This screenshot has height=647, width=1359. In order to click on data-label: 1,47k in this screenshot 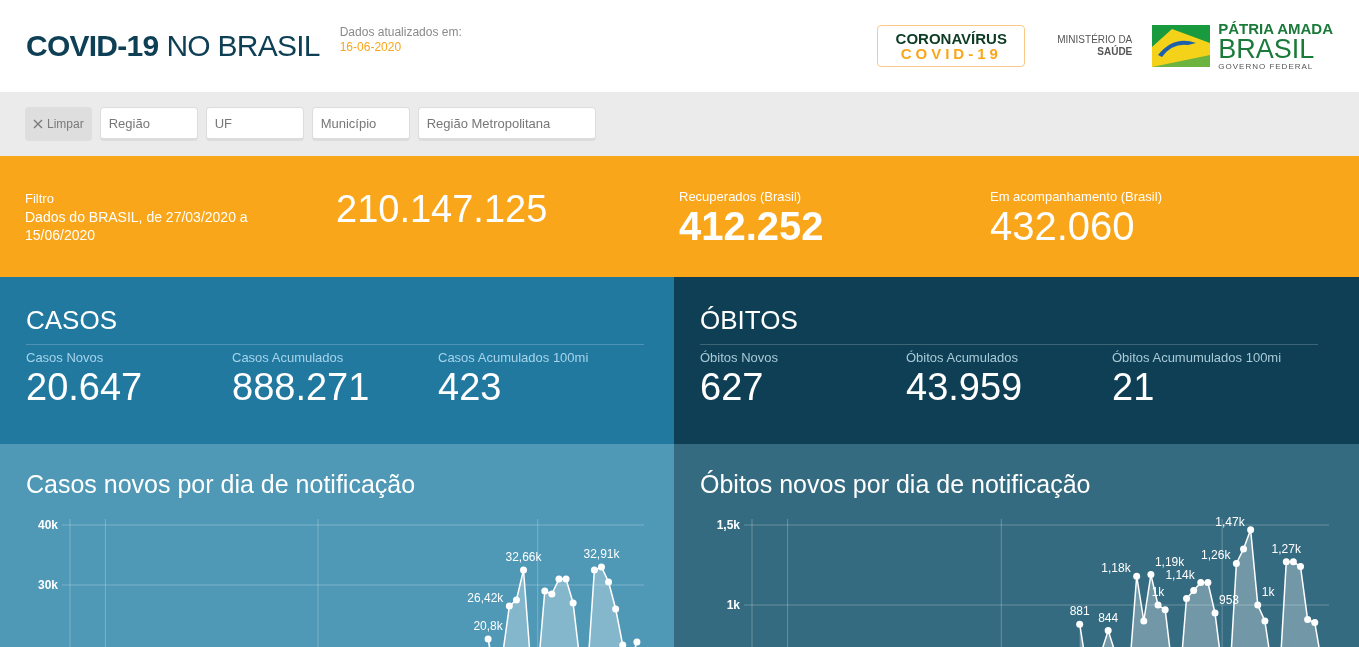, I will do `click(1230, 521)`.